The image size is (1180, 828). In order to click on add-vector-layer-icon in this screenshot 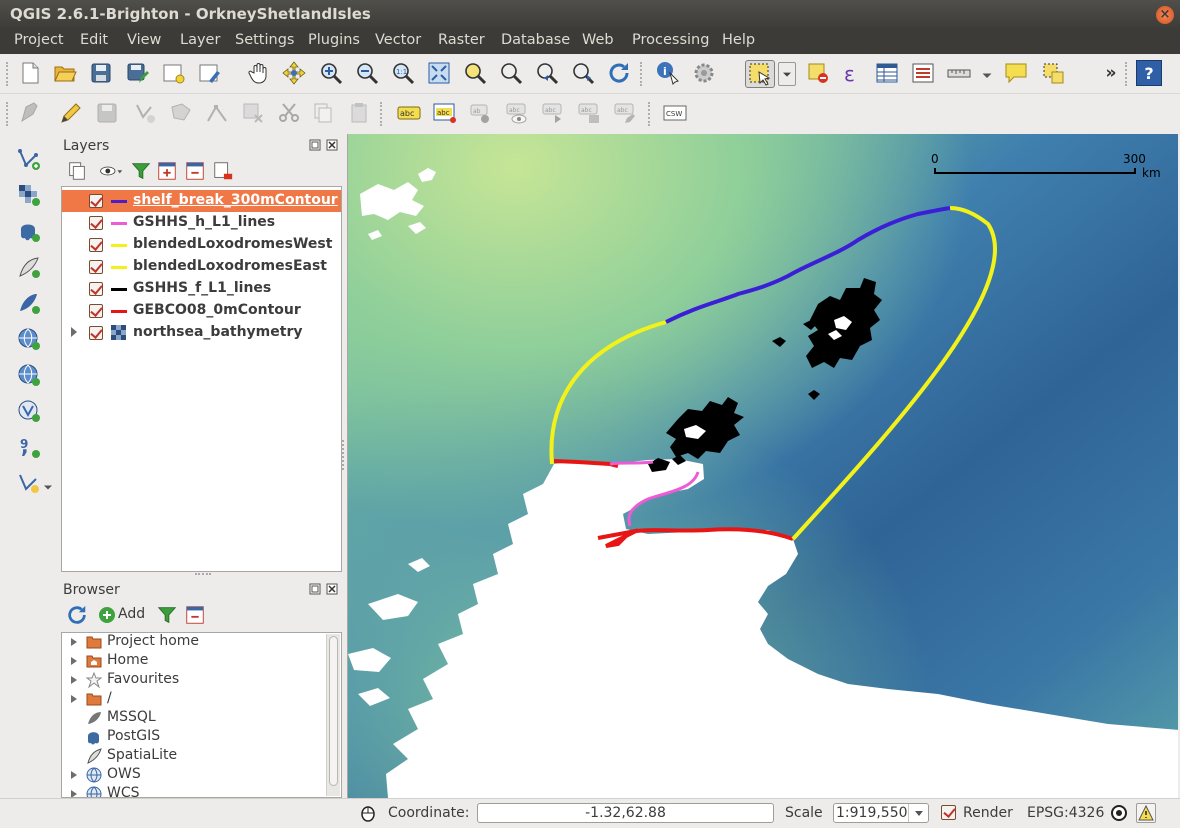, I will do `click(29, 159)`.